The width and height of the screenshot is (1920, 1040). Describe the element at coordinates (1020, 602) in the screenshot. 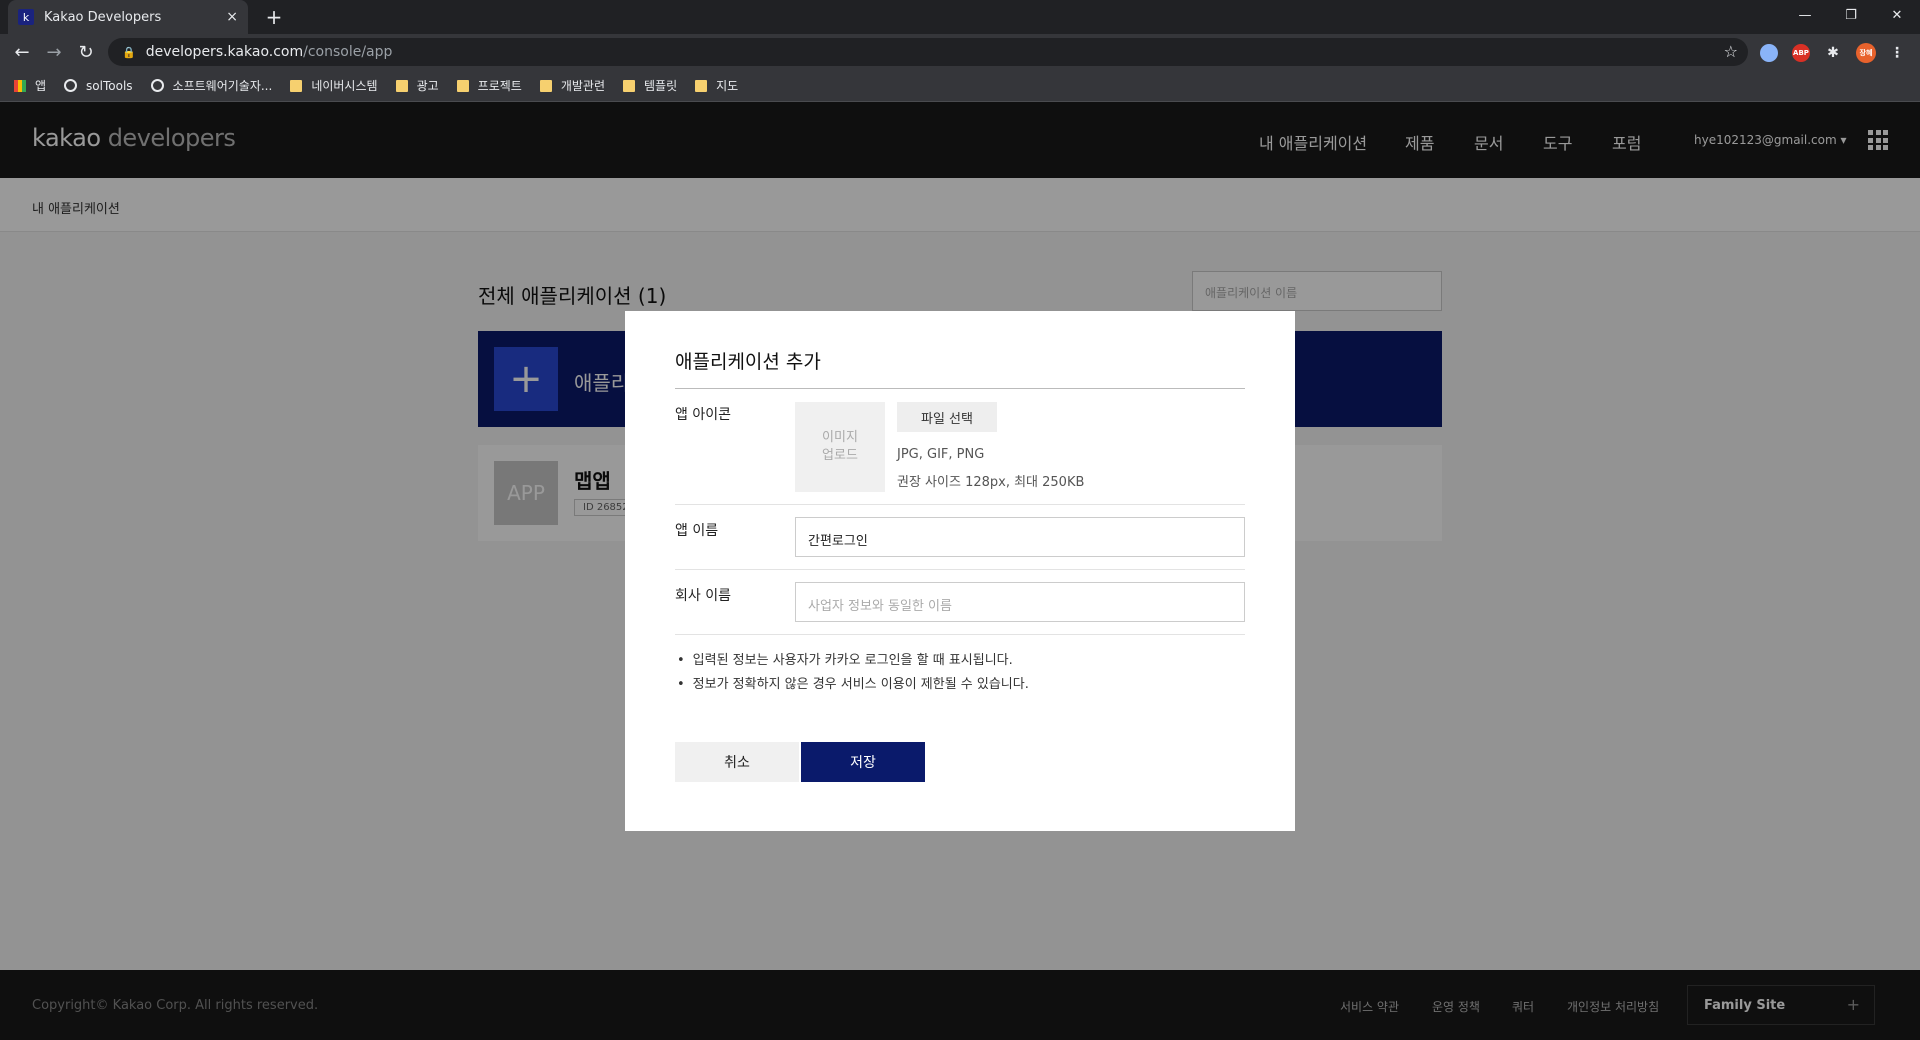

I see `company-name-input: 사업자 정보와 동일한 이름` at that location.